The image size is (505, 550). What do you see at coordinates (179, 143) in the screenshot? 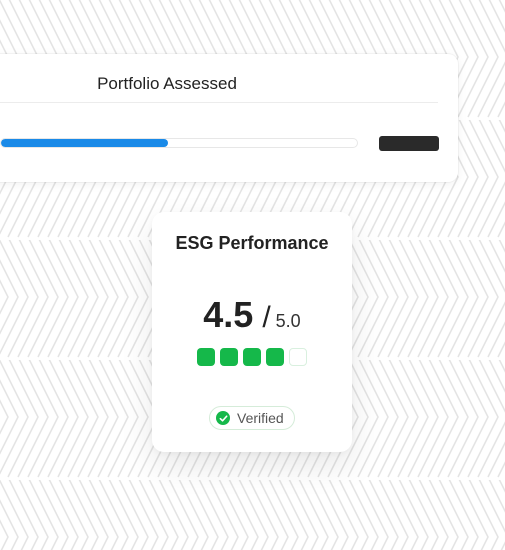
I see `portfolio-progress-bar` at bounding box center [179, 143].